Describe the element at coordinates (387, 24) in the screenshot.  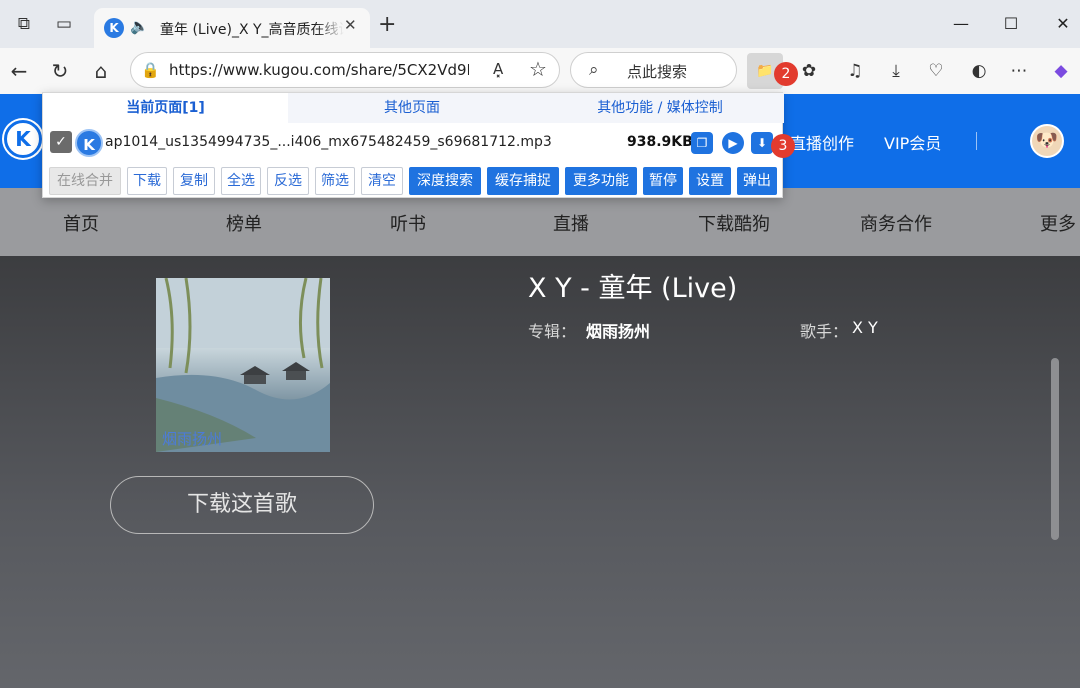
I see `new-tab-icon: +` at that location.